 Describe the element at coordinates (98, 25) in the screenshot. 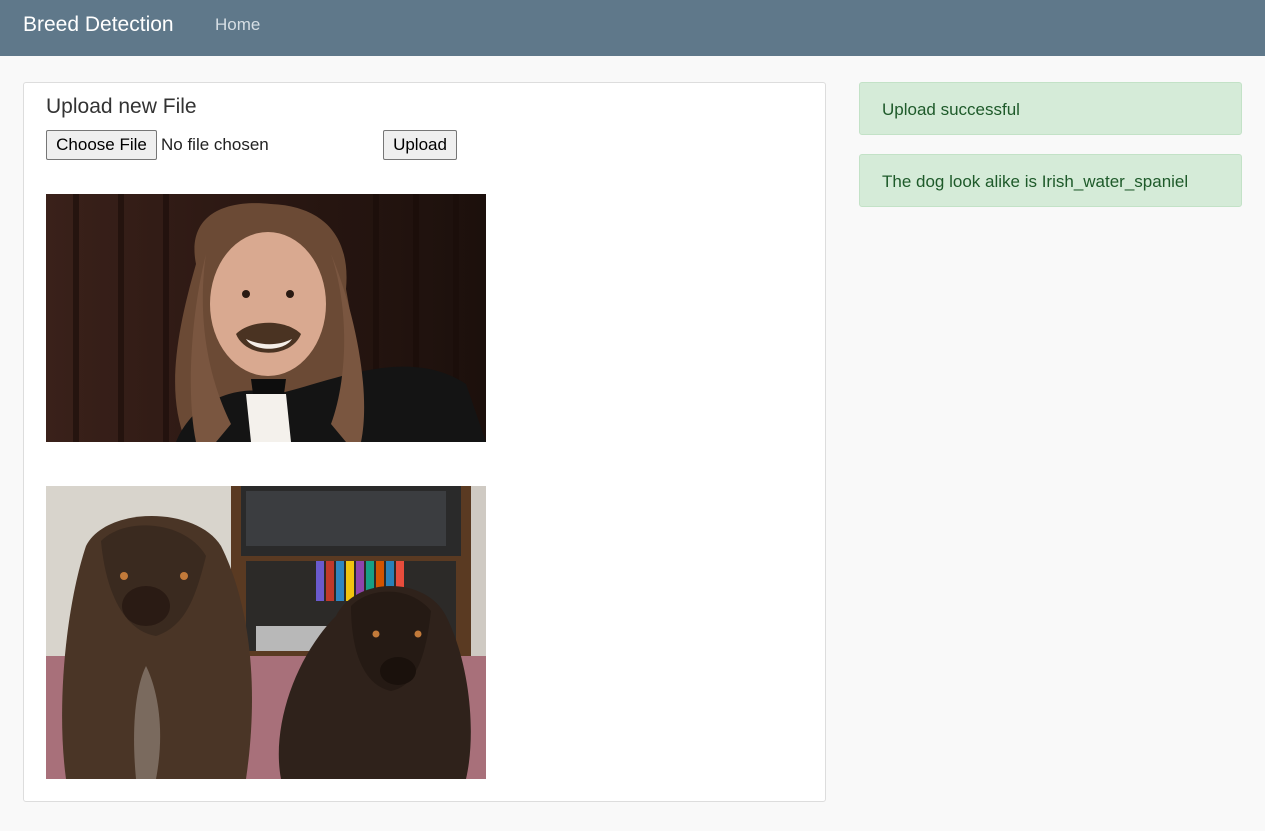

I see `brand-link: Breed Detection` at that location.